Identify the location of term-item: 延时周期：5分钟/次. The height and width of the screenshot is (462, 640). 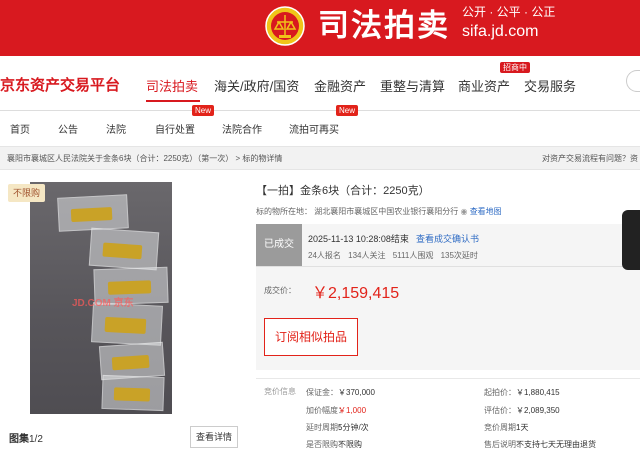
(337, 427).